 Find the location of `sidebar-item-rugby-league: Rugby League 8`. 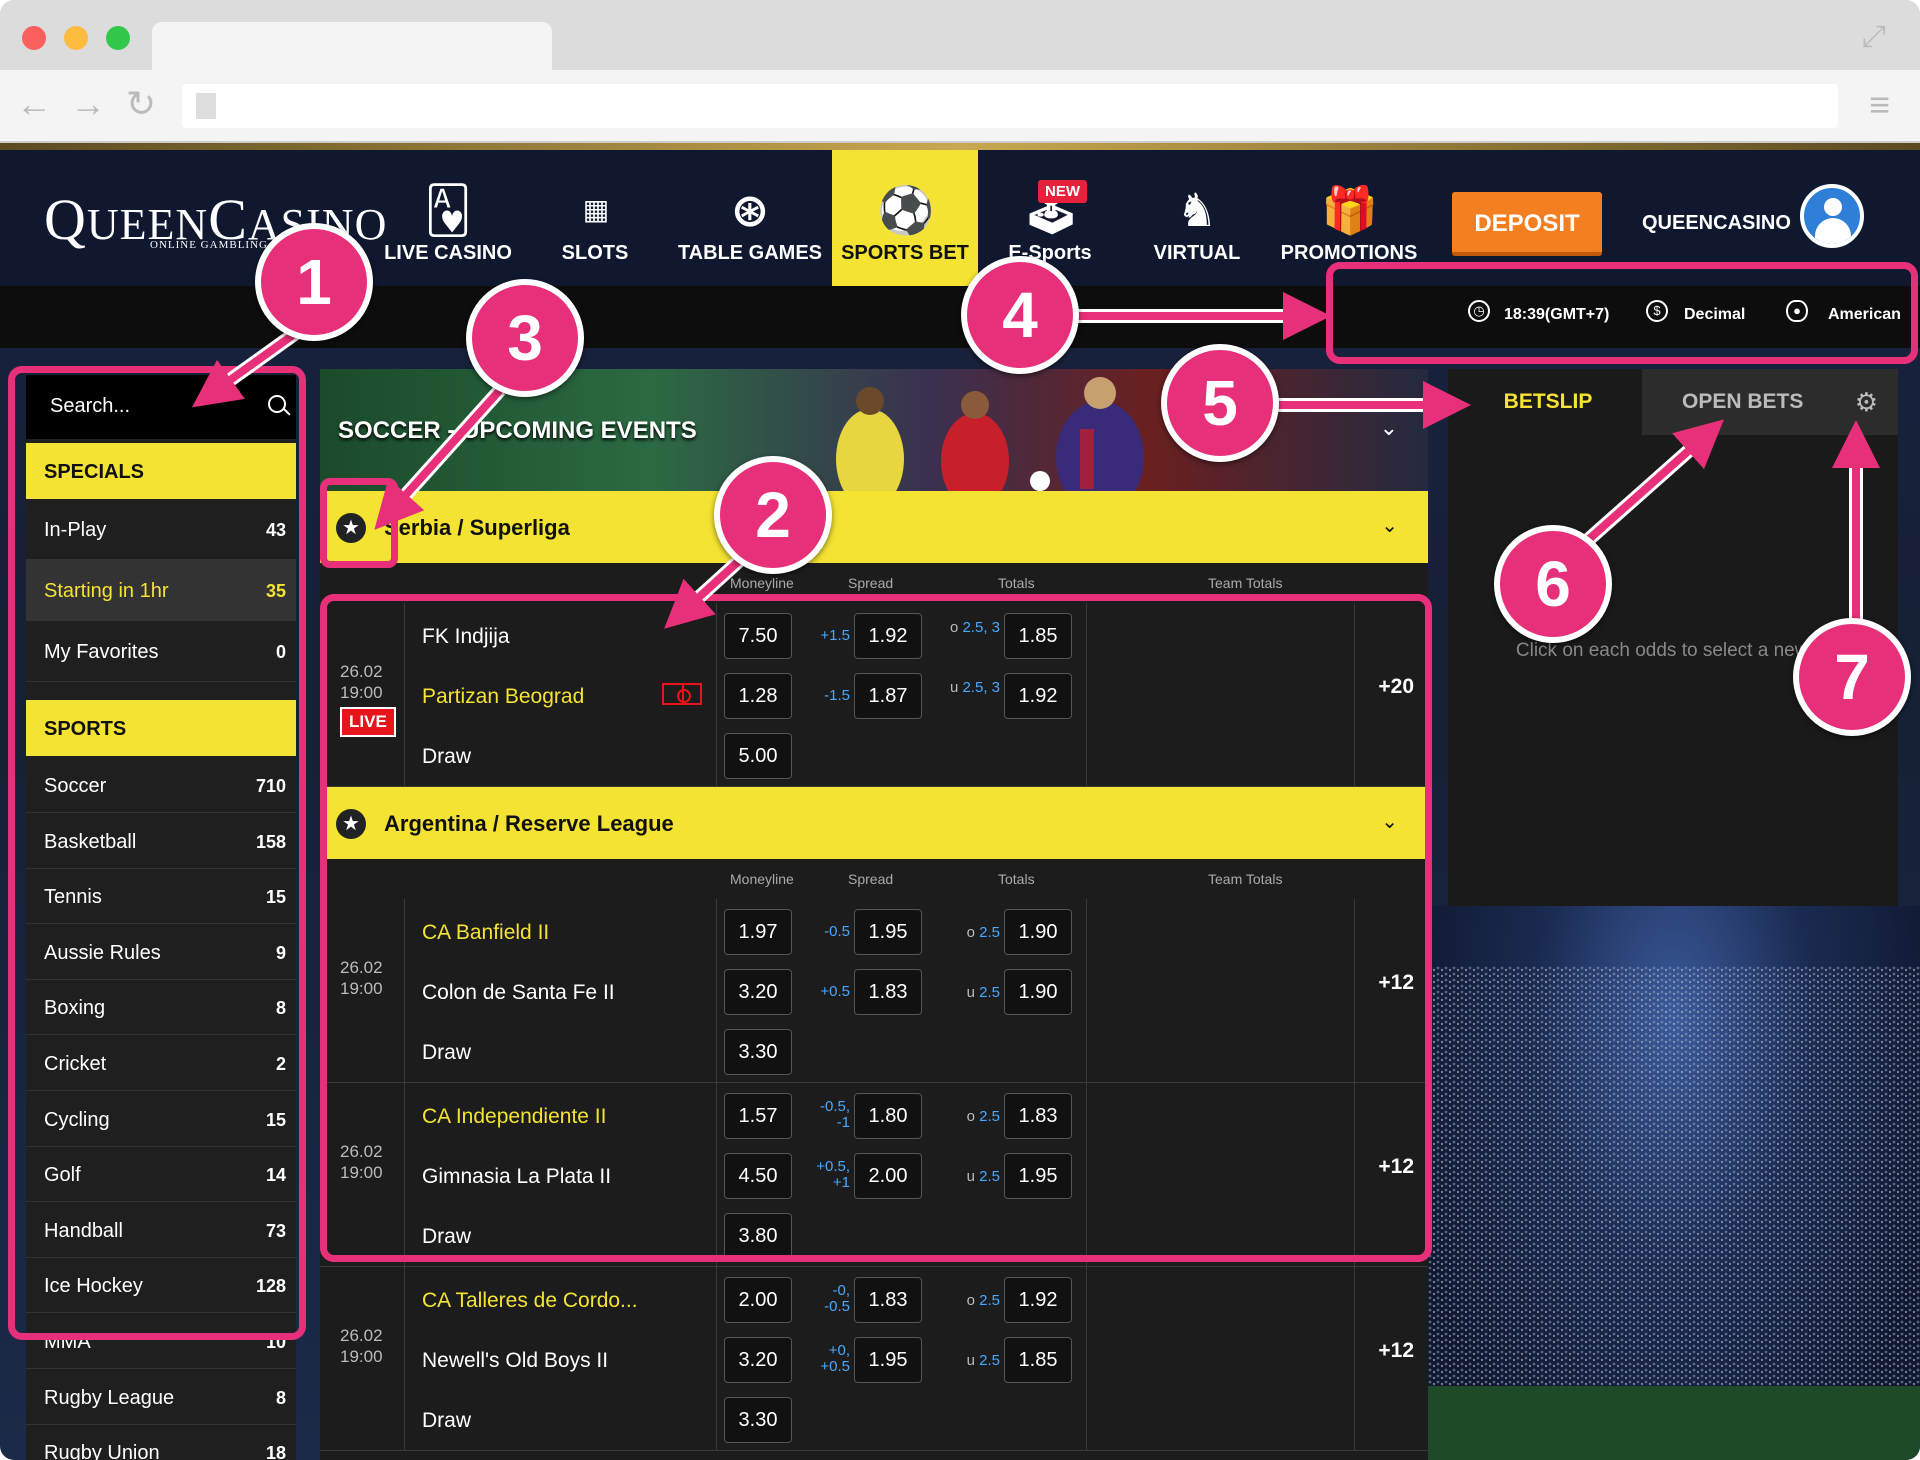

sidebar-item-rugby-league: Rugby League 8 is located at coordinates (161, 1397).